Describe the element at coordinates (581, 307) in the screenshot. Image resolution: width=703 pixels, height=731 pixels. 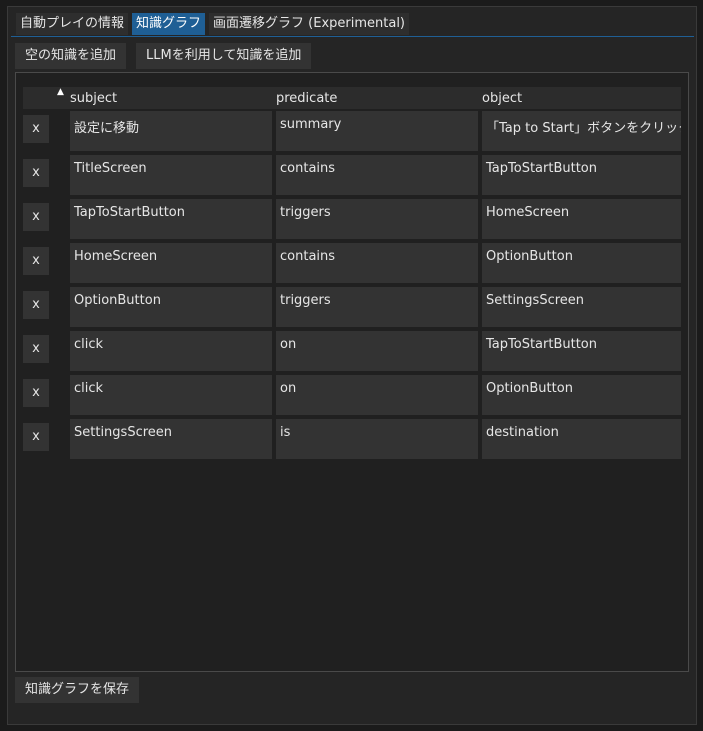
I see `object-field: SettingsScreen` at that location.